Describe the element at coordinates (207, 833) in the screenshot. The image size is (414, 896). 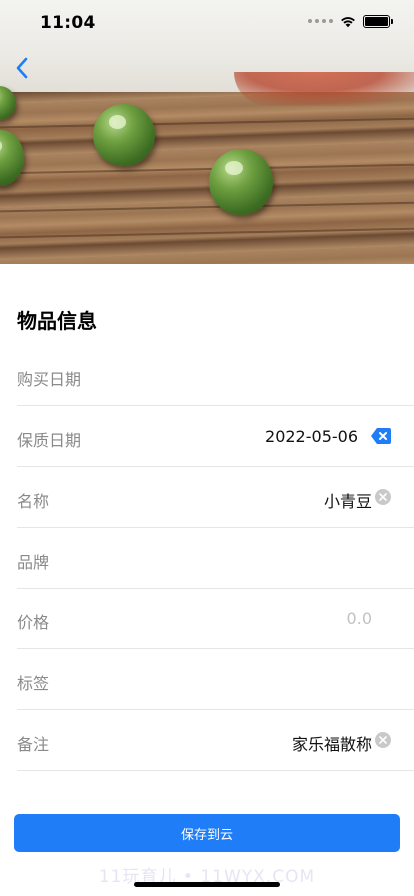
I see `save-to-cloud-button: 保存到云` at that location.